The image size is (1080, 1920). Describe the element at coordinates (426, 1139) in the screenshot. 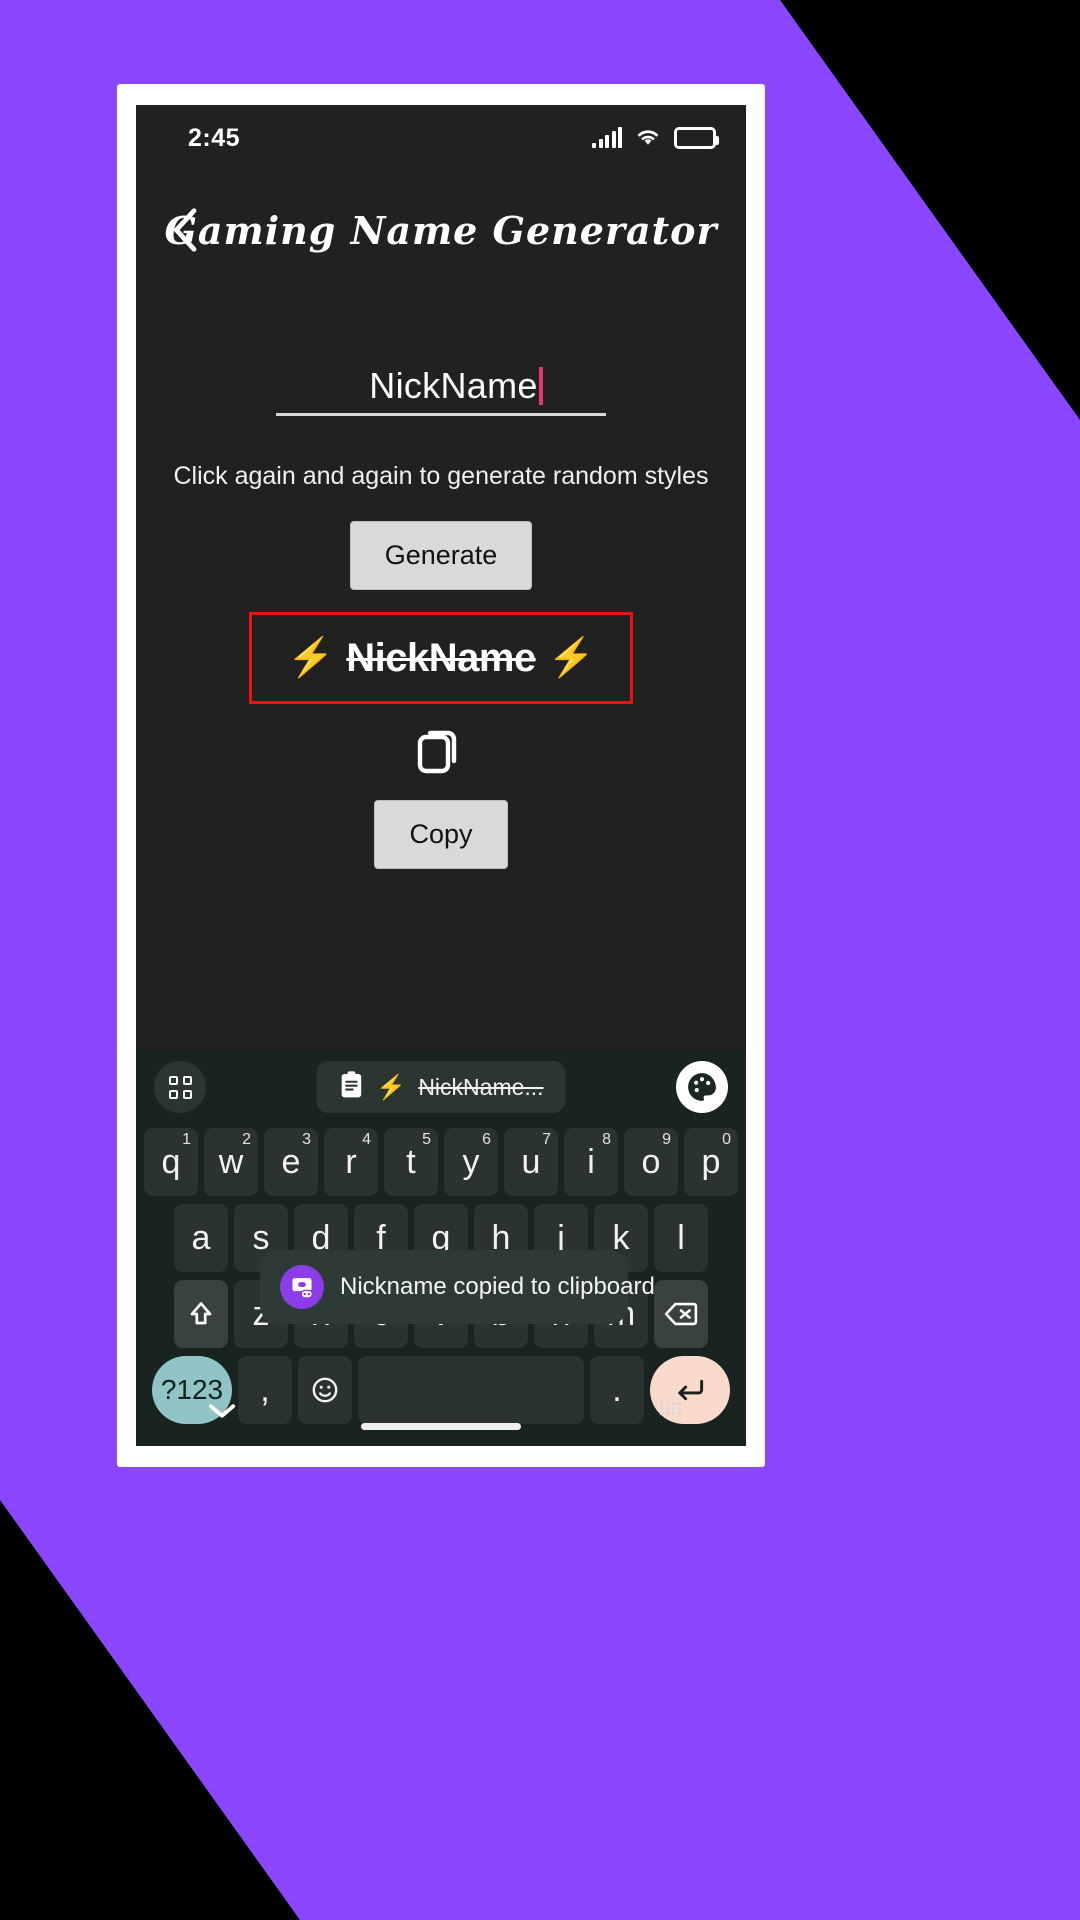

I see `key-sup: 5` at that location.